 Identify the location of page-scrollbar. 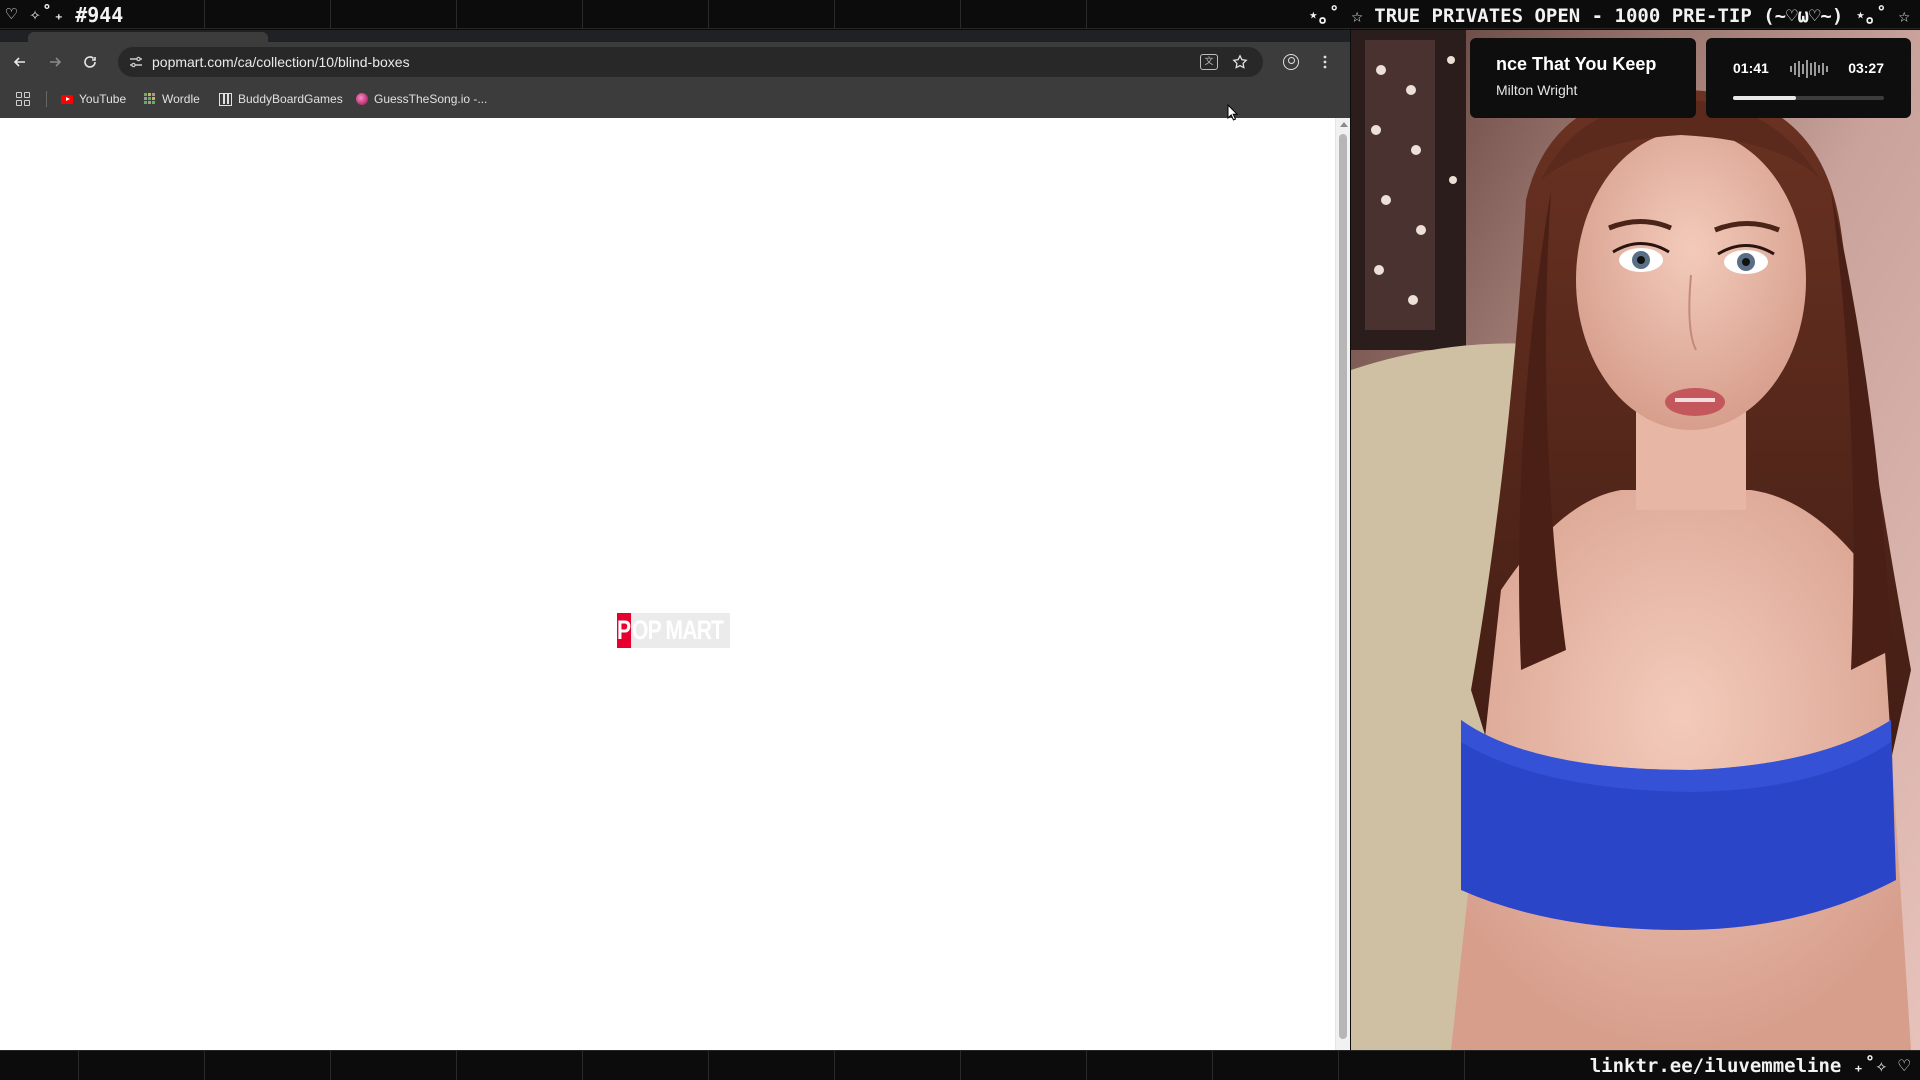
(1342, 584).